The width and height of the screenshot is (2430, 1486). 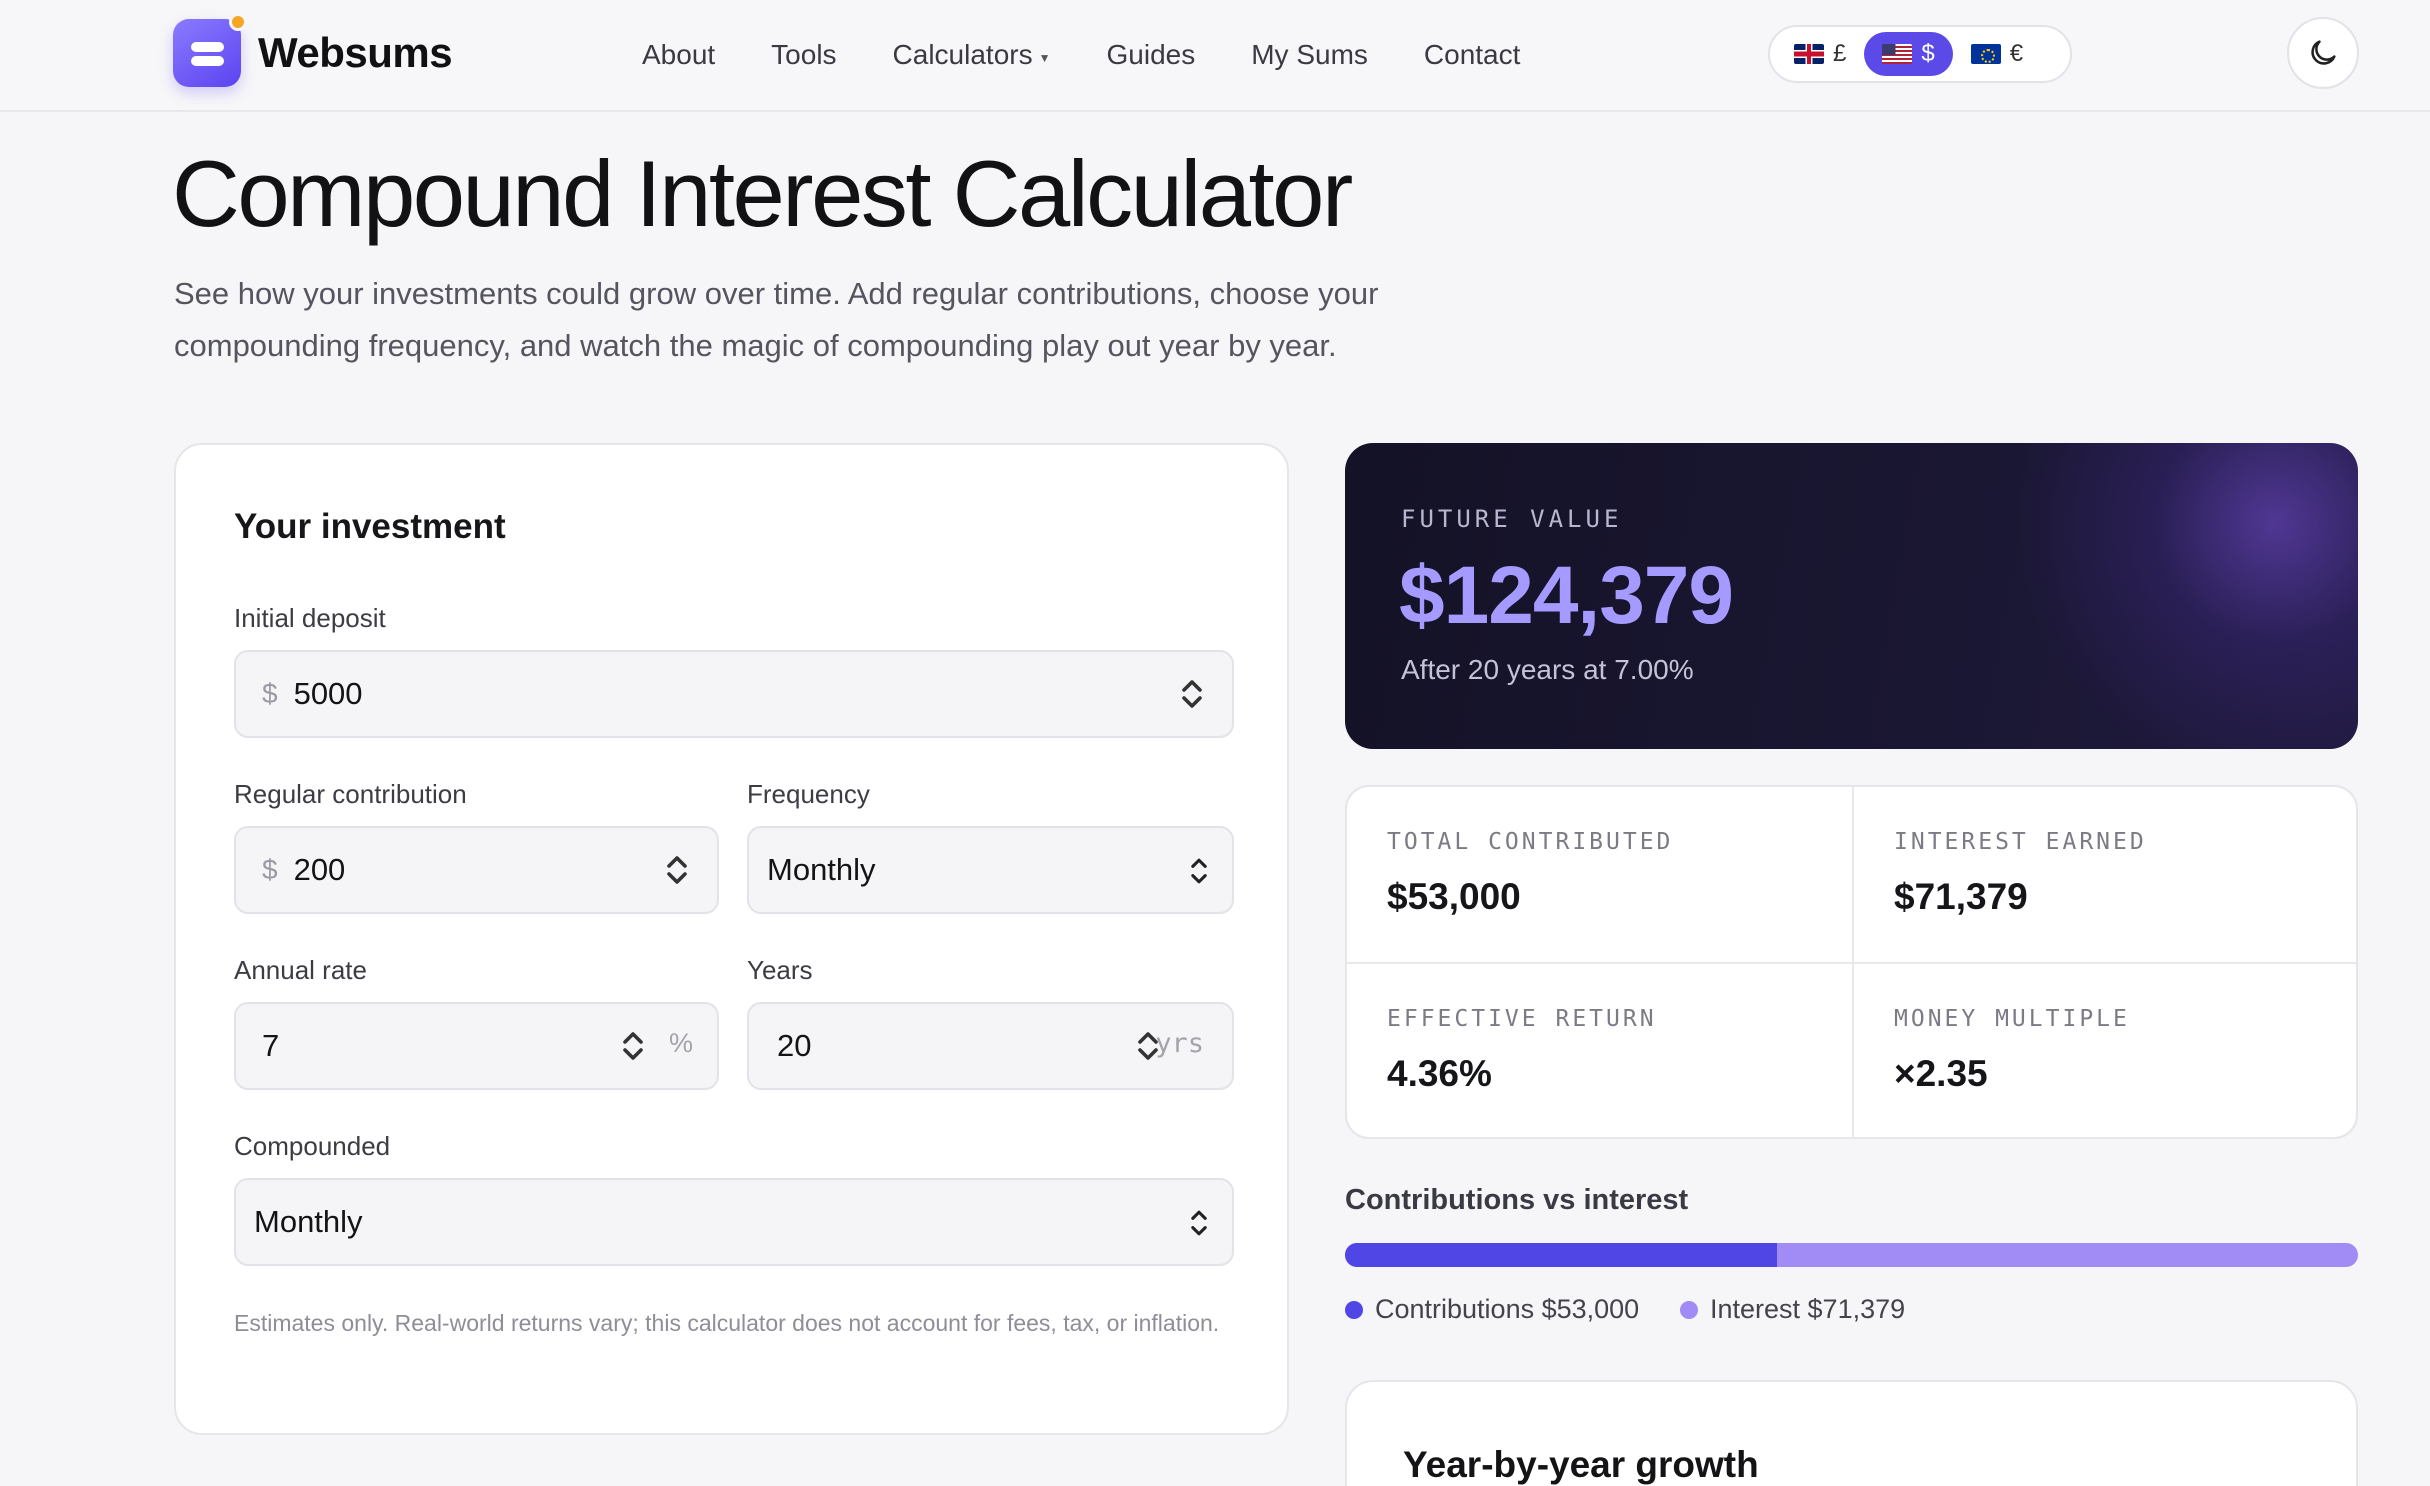 I want to click on divider, so click(x=1851, y=963).